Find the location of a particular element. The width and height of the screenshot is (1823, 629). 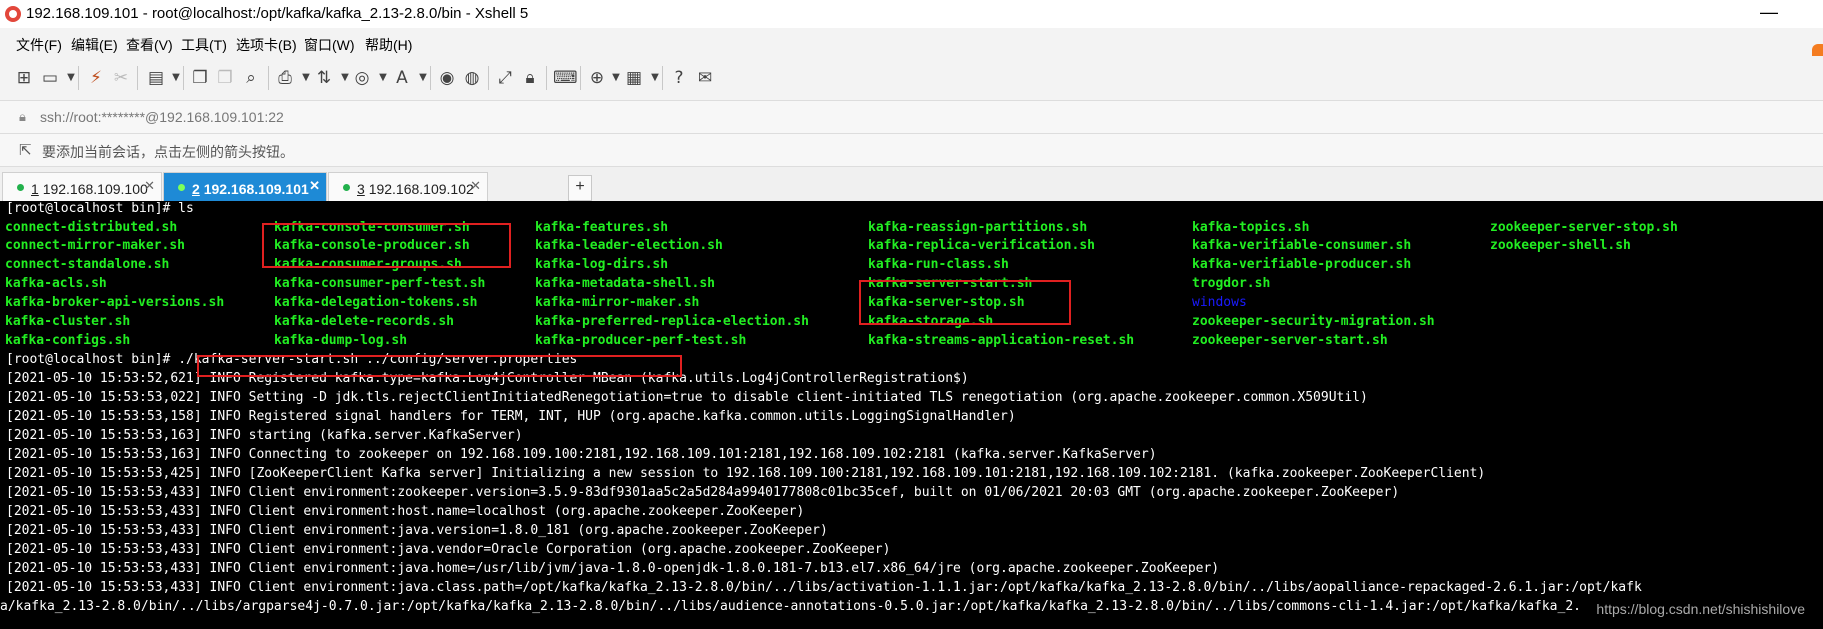

tab-host: 192.168.109.102 is located at coordinates (421, 189).